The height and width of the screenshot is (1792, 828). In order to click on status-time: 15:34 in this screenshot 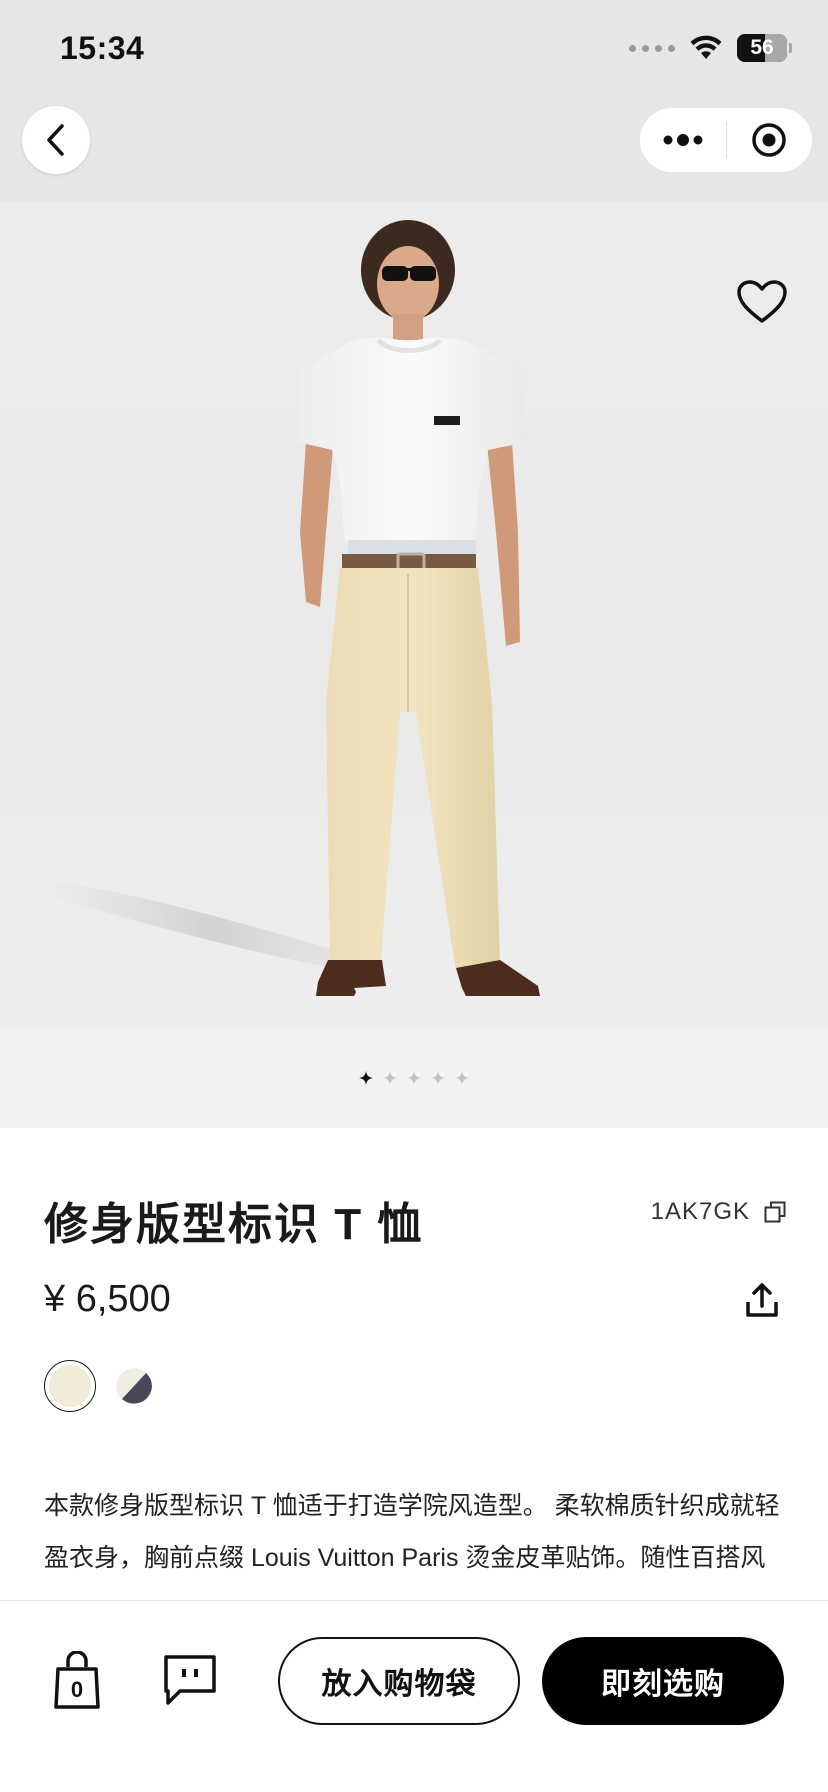, I will do `click(102, 48)`.